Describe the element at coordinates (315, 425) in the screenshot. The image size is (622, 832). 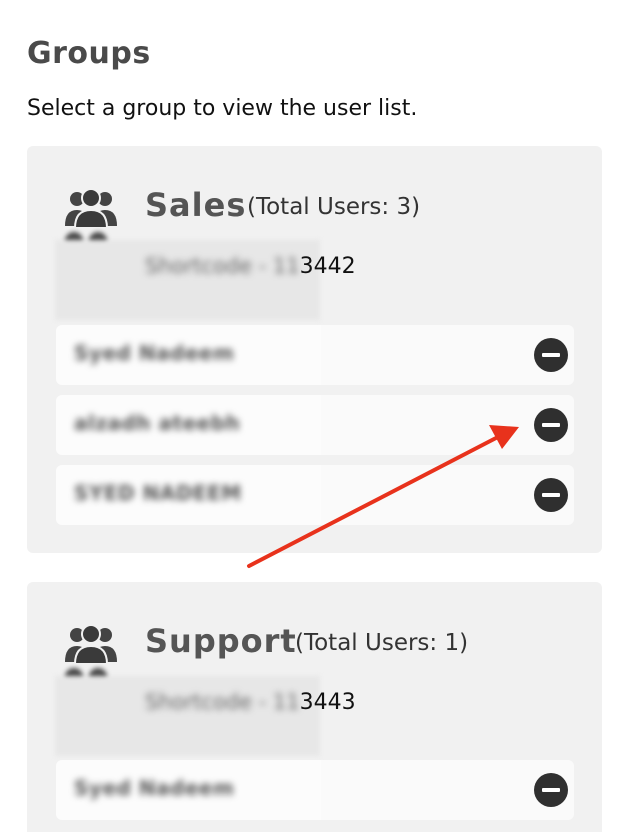
I see `member-row: alzadh ateebh` at that location.